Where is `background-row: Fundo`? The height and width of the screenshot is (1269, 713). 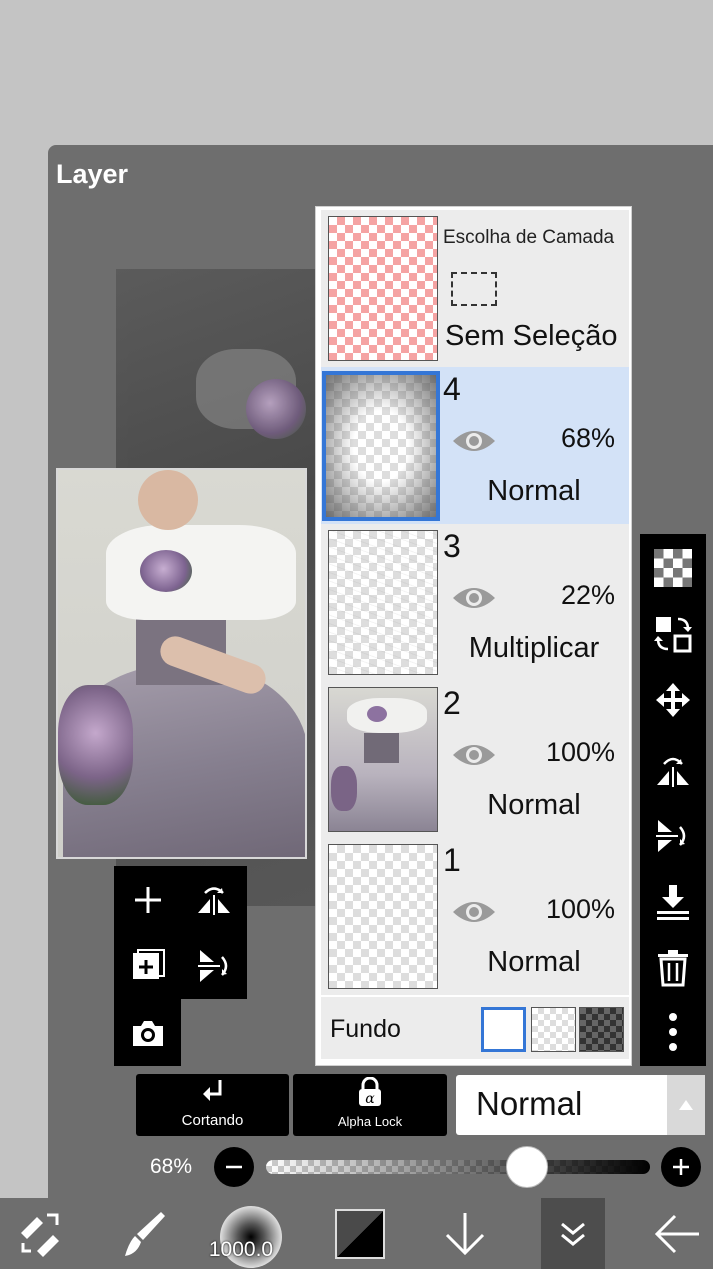 background-row: Fundo is located at coordinates (475, 1028).